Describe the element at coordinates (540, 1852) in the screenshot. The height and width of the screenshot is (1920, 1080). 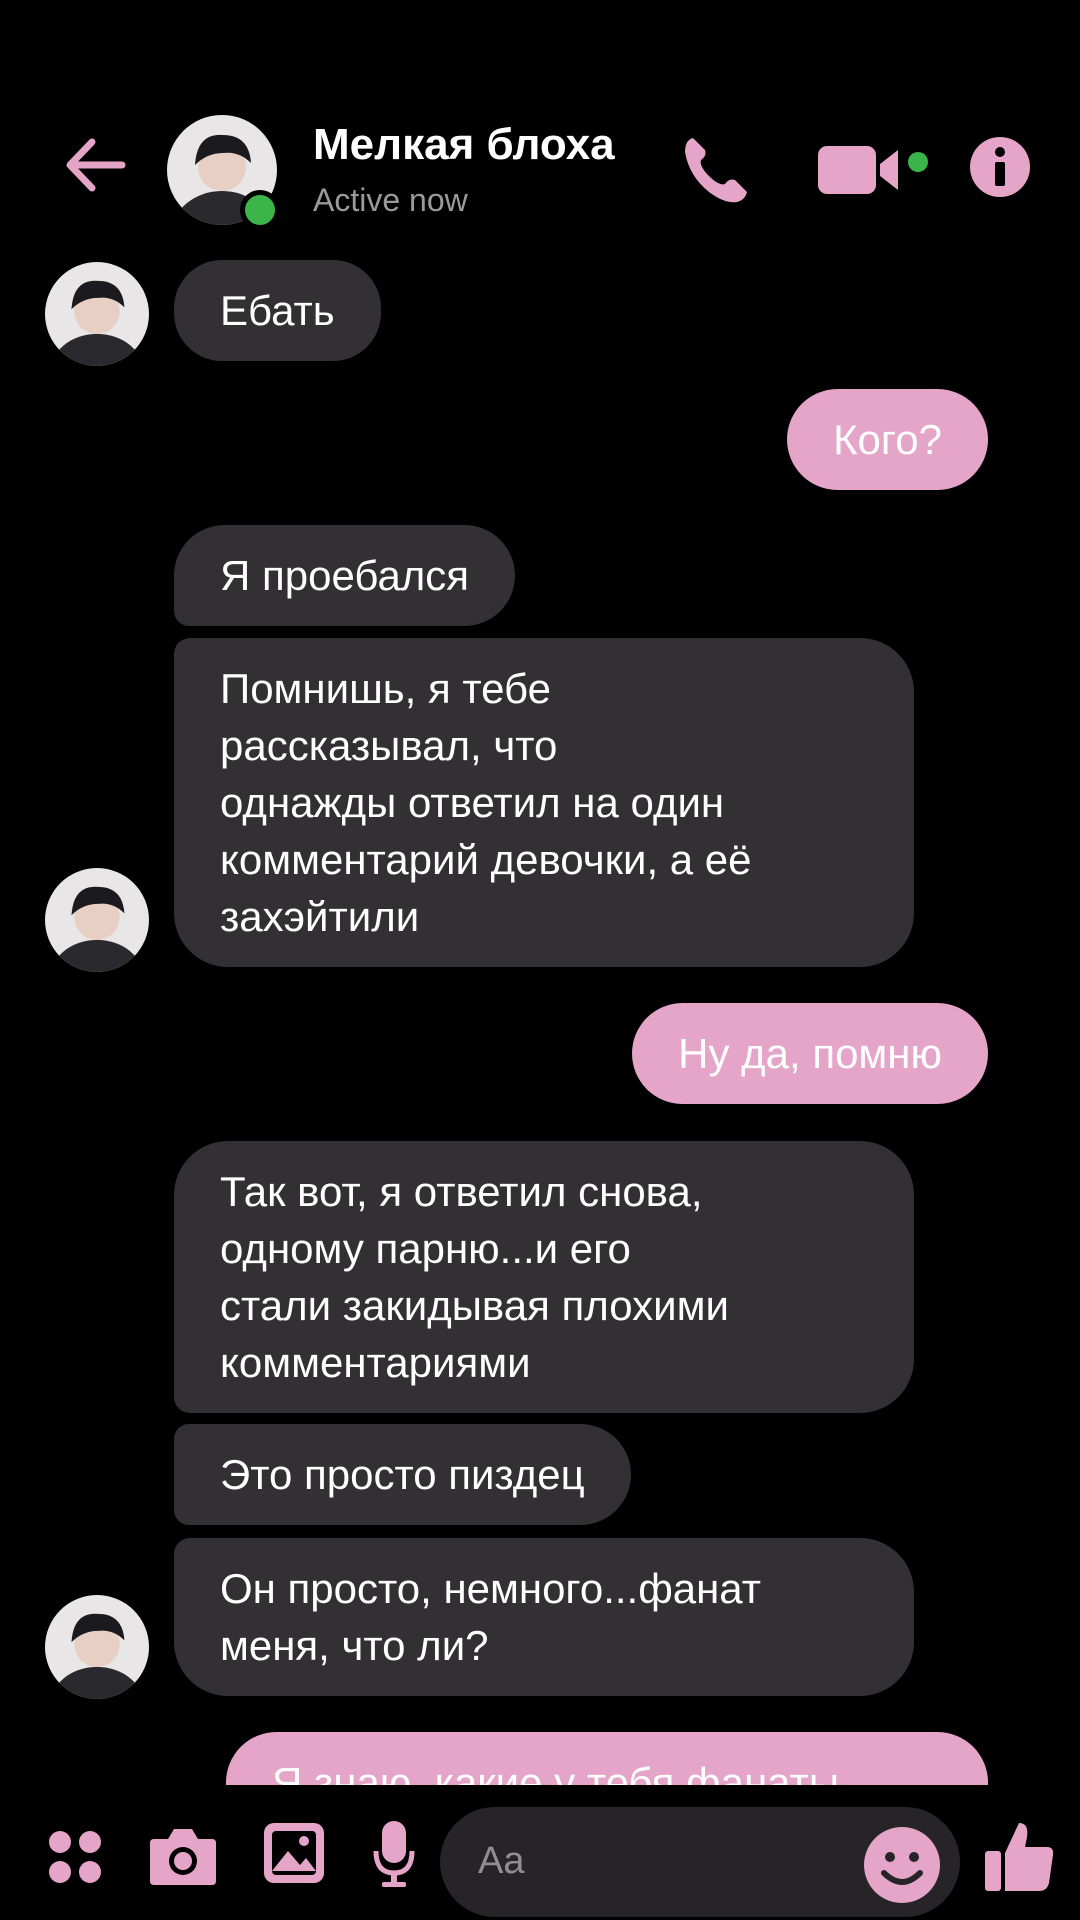
I see `message-composer: Aa` at that location.